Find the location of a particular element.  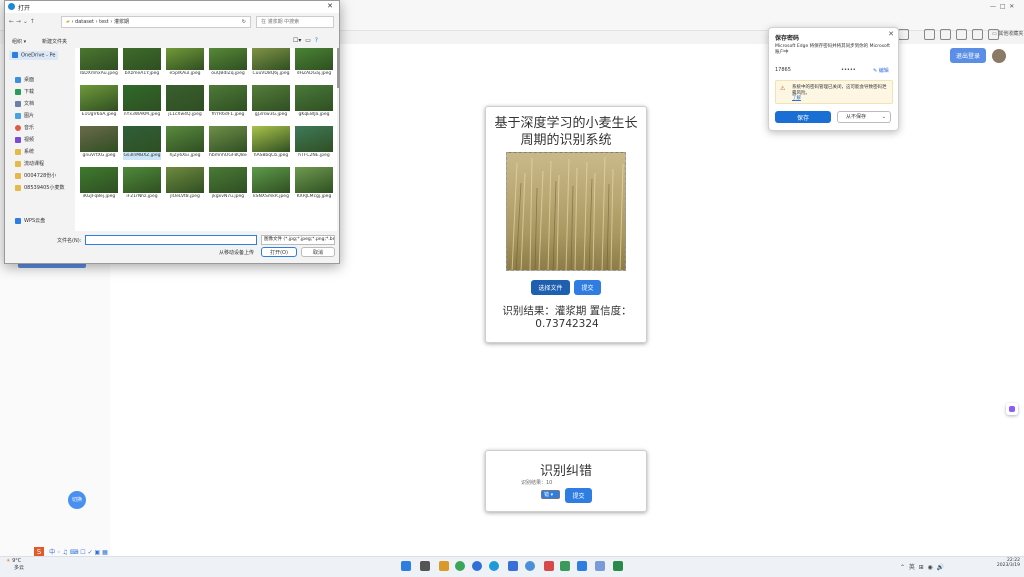

file-thumbnail: jlOeLVt8.jpeg is located at coordinates (185, 184).